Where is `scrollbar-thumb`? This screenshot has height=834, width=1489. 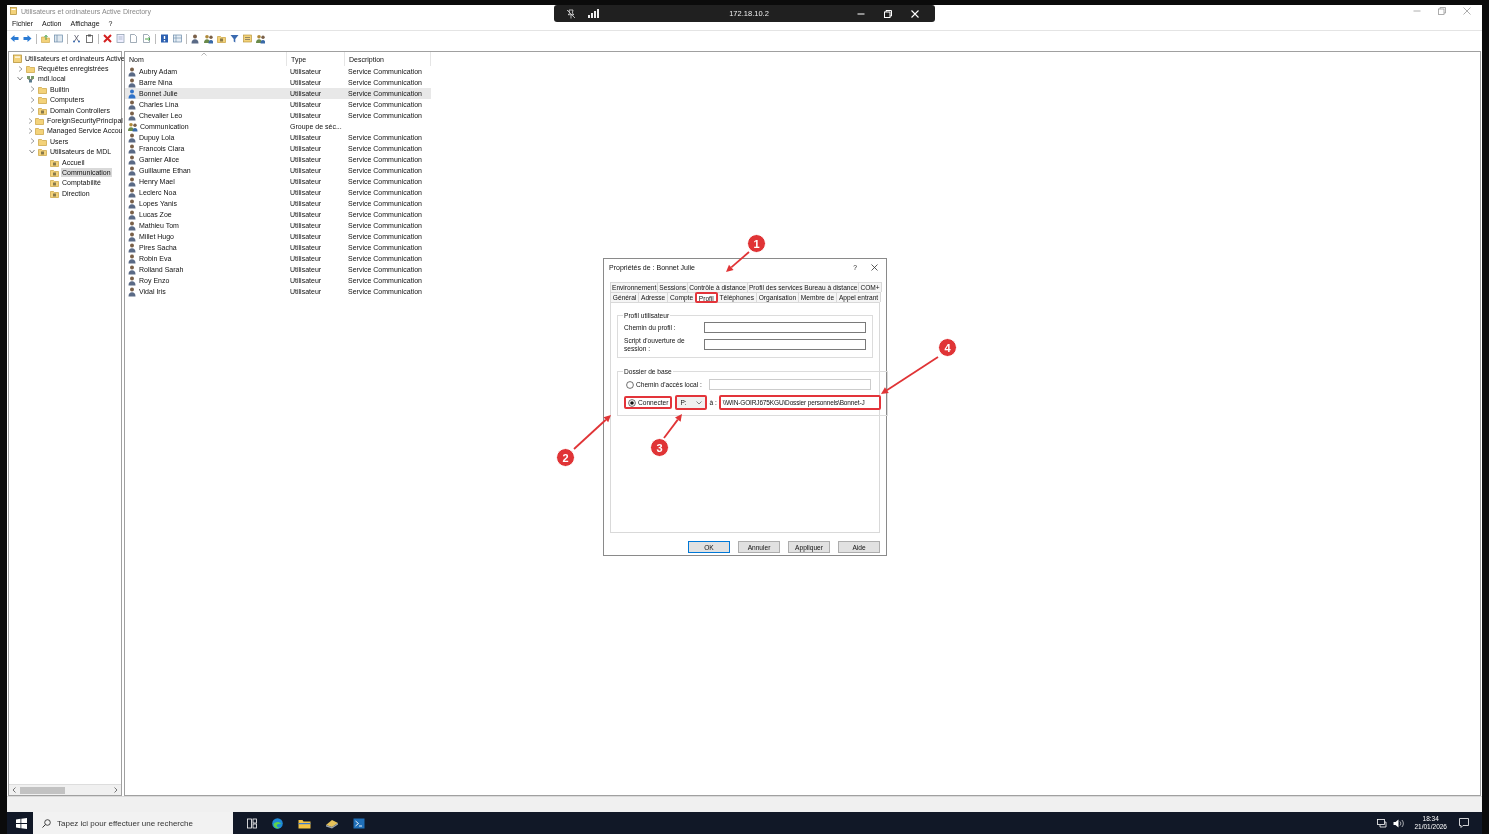
scrollbar-thumb is located at coordinates (42, 790).